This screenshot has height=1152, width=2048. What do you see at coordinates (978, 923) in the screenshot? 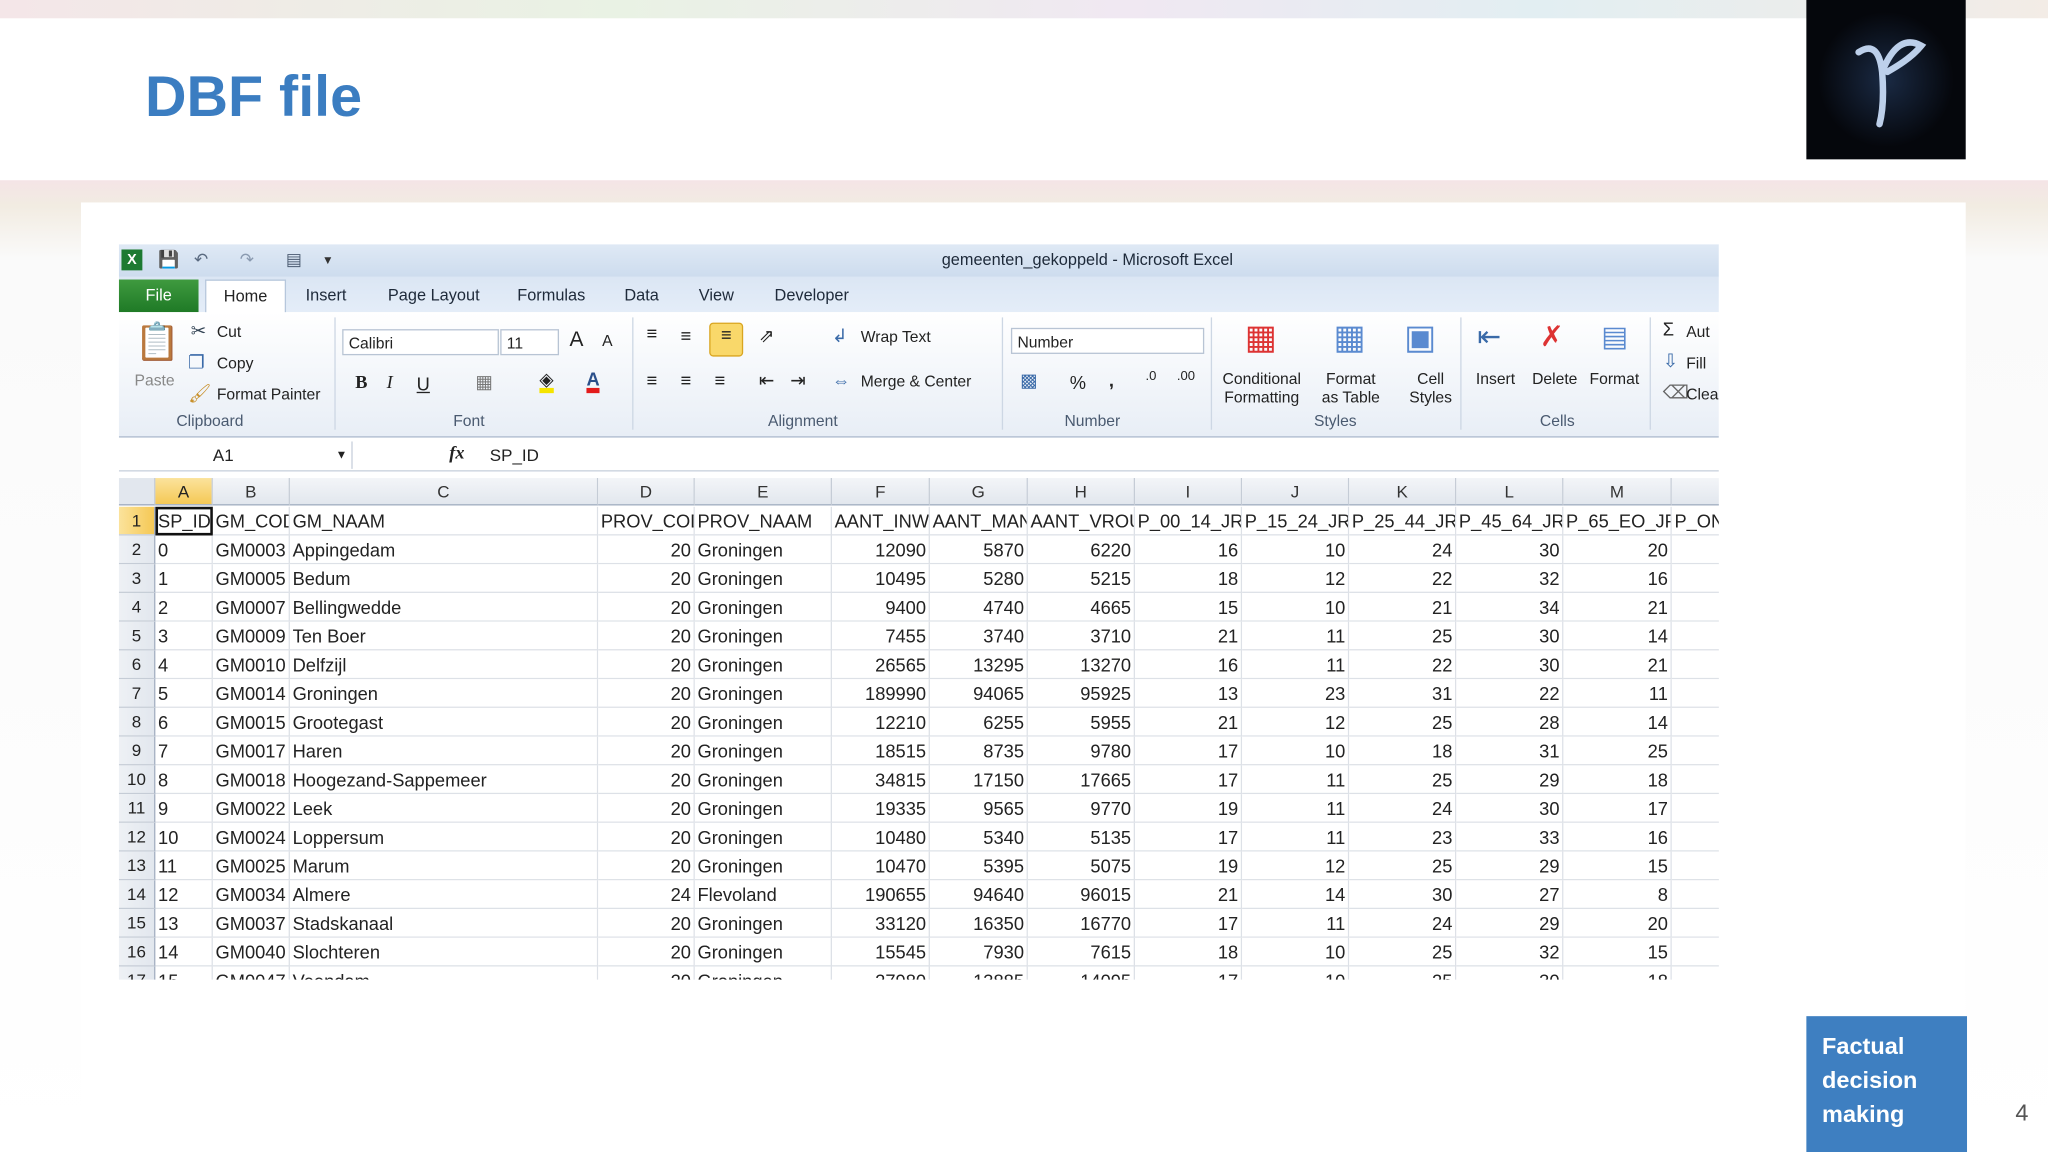
I see `table-cell: 16350` at bounding box center [978, 923].